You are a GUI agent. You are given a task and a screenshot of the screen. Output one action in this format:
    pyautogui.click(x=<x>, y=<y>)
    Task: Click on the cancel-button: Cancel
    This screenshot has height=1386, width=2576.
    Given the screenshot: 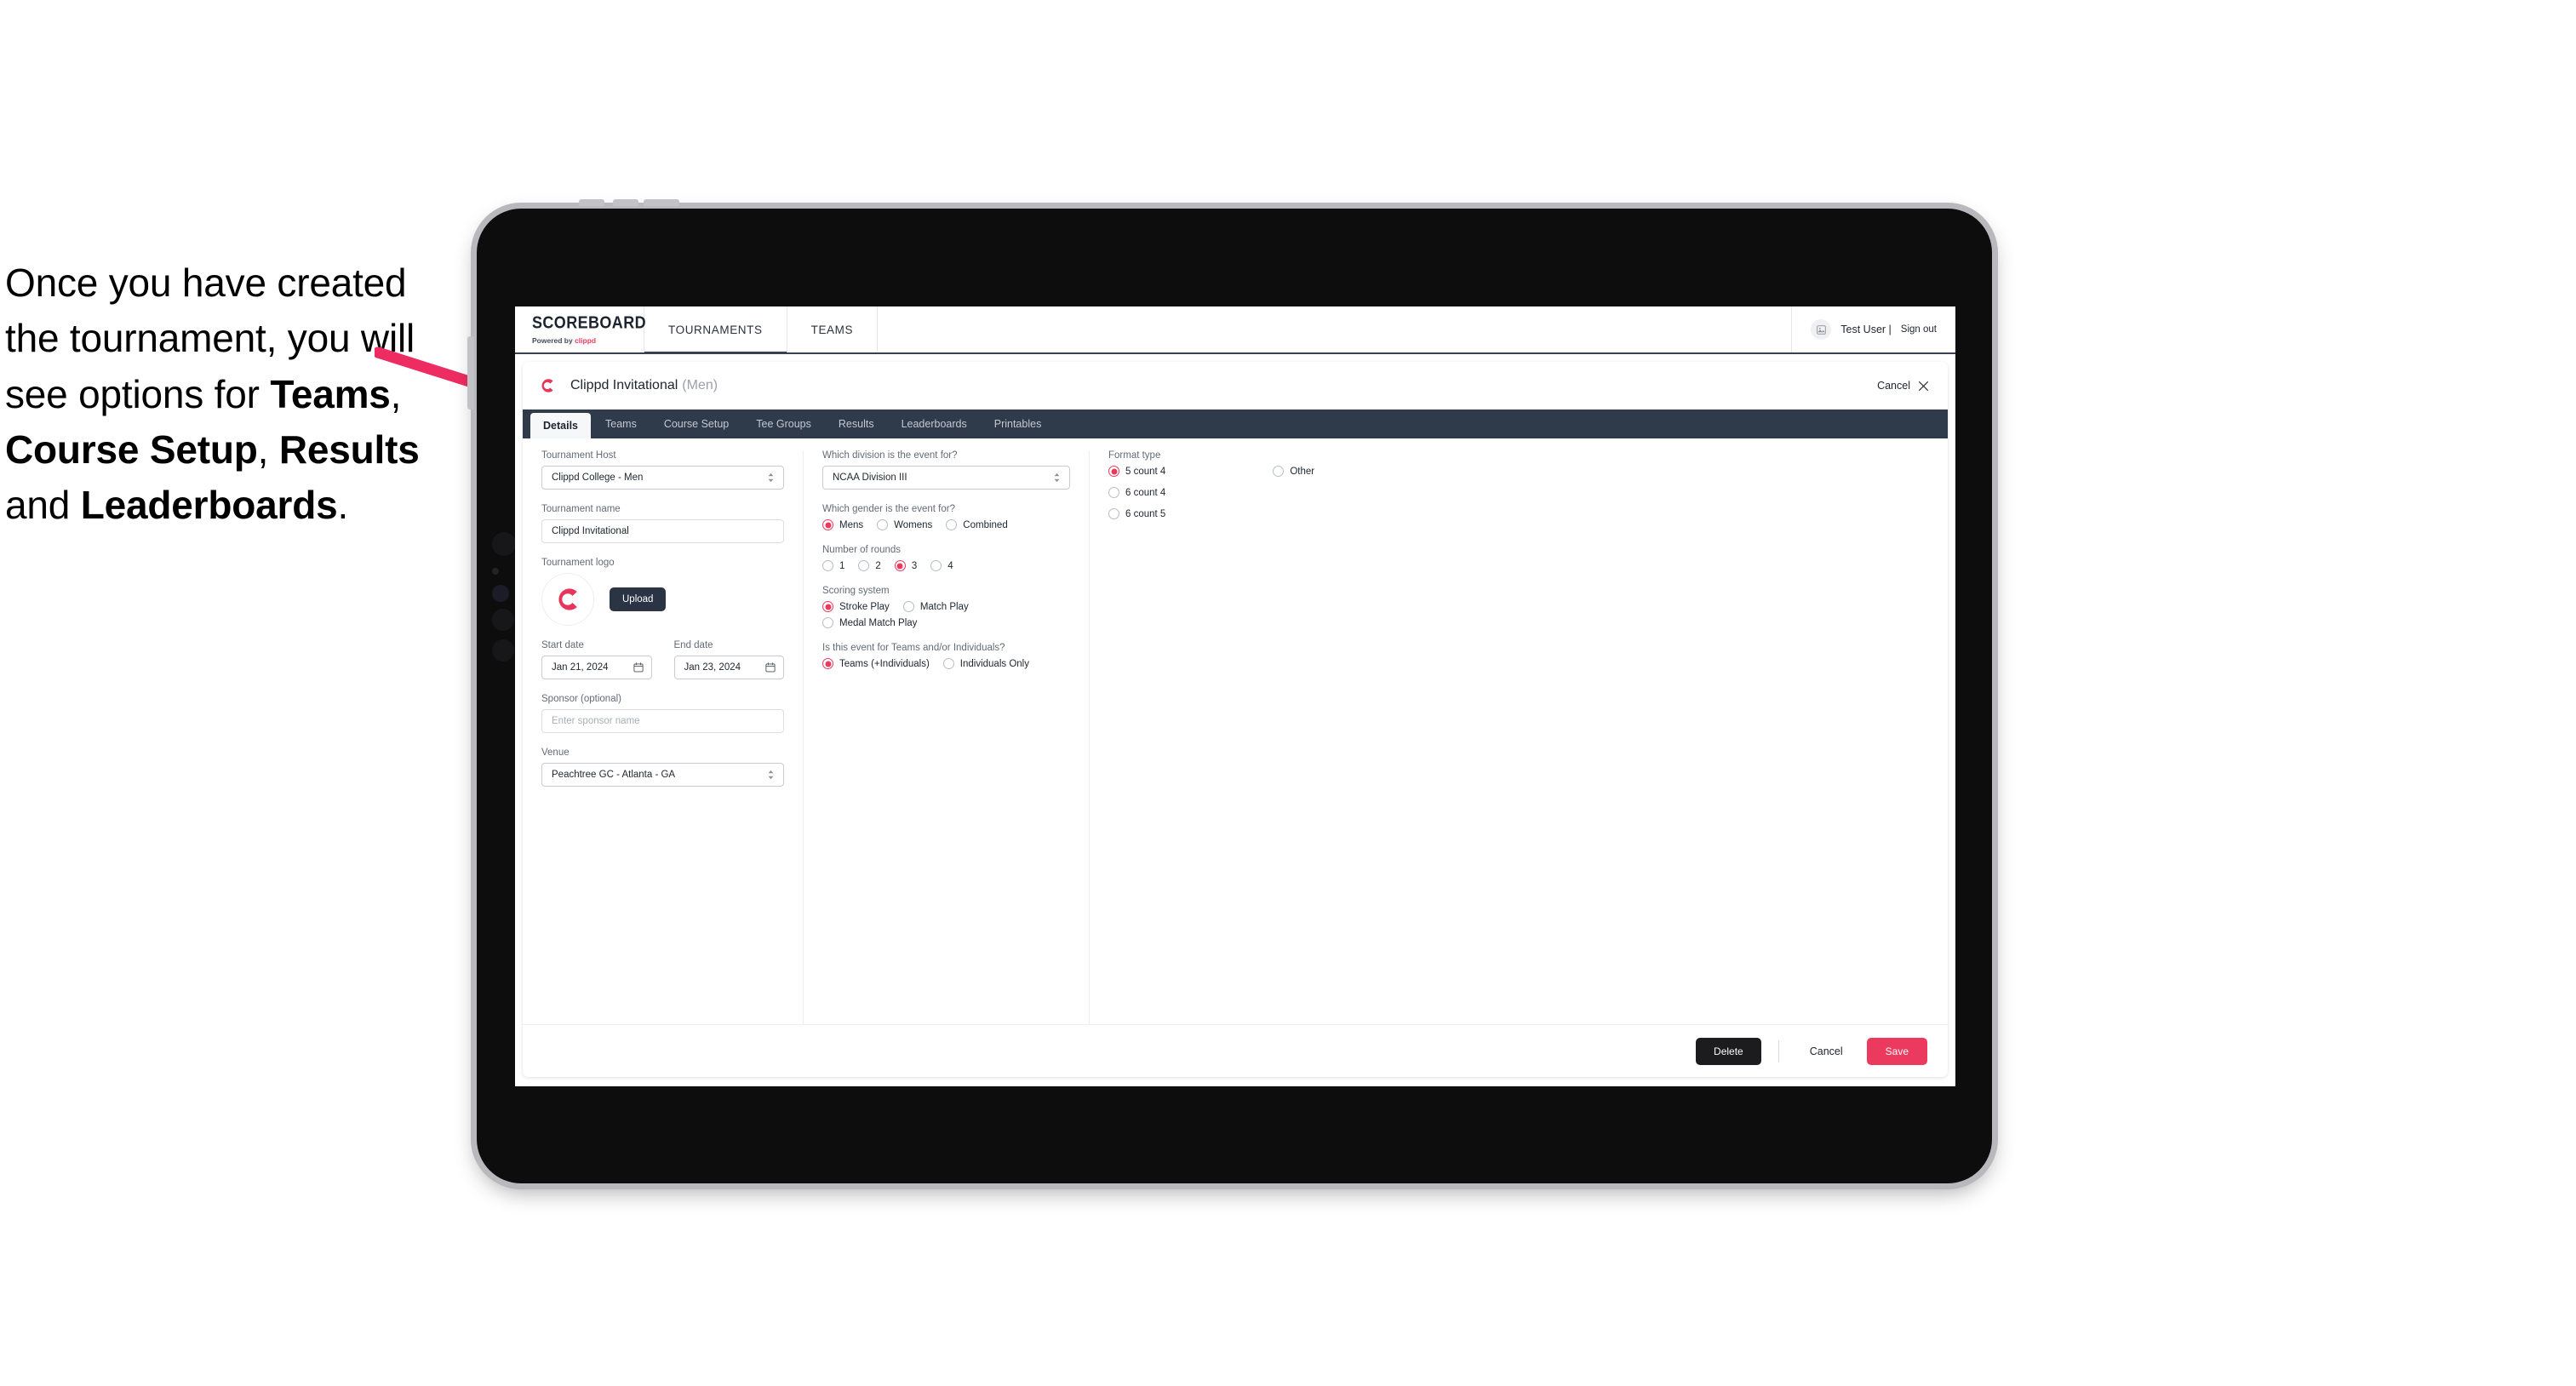 What is the action you would take?
    pyautogui.click(x=1826, y=1051)
    